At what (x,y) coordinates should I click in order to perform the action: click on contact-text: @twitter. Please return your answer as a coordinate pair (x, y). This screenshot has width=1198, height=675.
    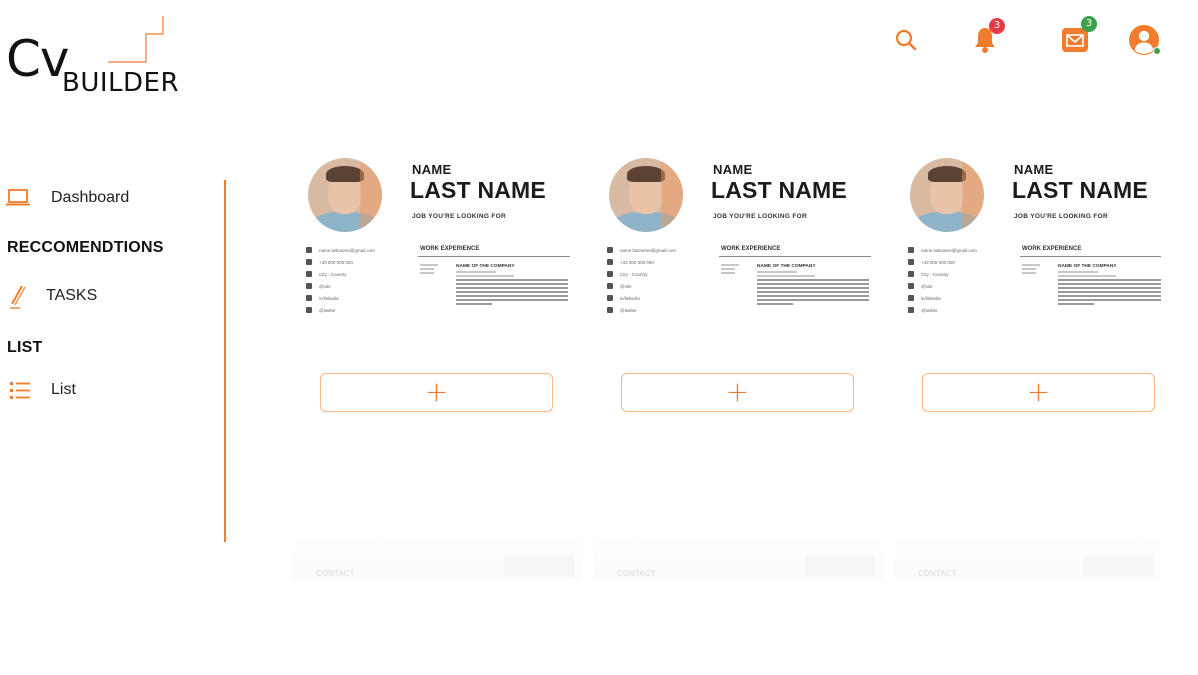
    Looking at the image, I should click on (327, 310).